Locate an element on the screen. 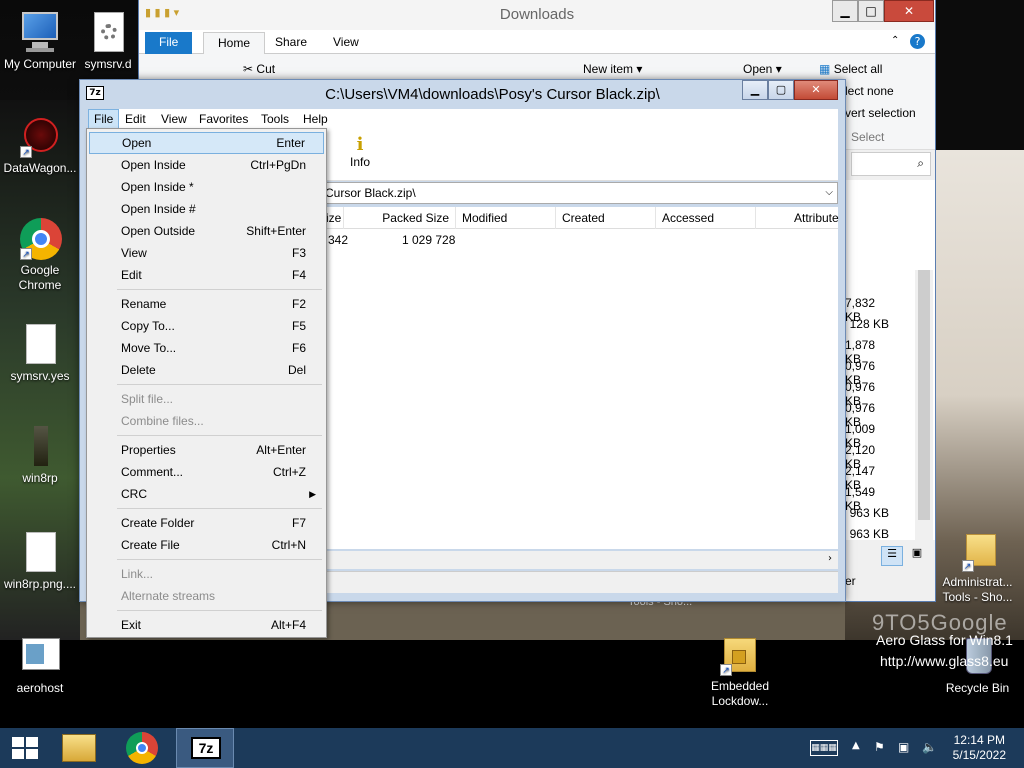 The image size is (1024, 768). menu-item-rename: Rename F2 is located at coordinates (206, 304).